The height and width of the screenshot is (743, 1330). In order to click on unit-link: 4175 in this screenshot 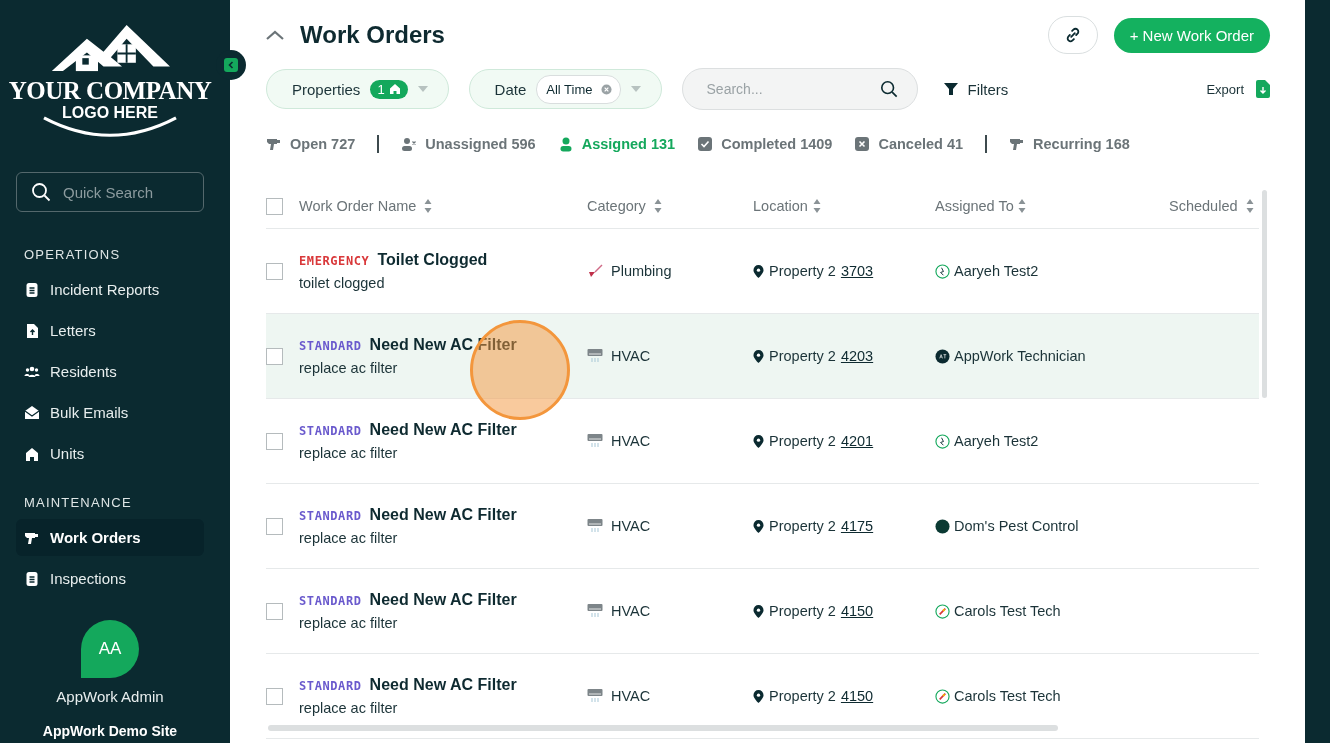, I will do `click(857, 526)`.